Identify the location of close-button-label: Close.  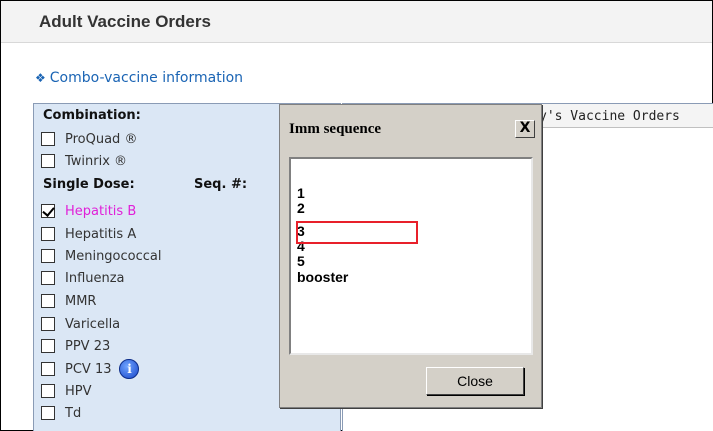
(475, 381).